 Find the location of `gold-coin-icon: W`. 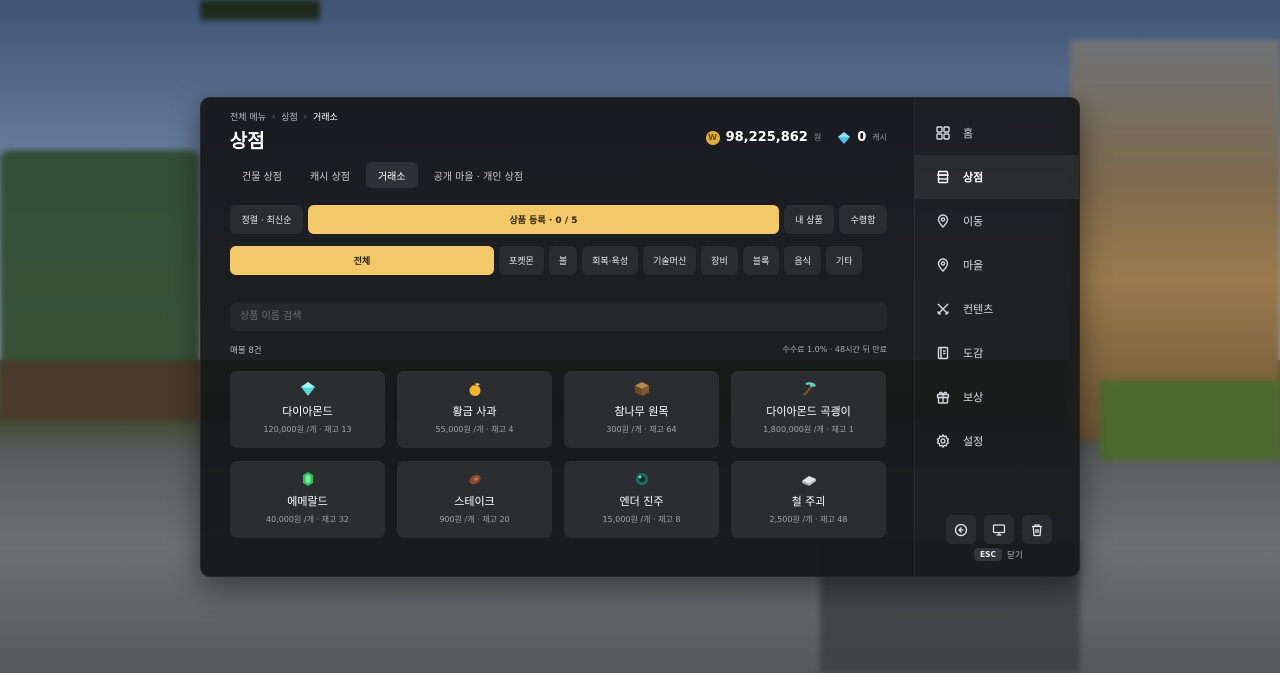

gold-coin-icon: W is located at coordinates (712, 137).